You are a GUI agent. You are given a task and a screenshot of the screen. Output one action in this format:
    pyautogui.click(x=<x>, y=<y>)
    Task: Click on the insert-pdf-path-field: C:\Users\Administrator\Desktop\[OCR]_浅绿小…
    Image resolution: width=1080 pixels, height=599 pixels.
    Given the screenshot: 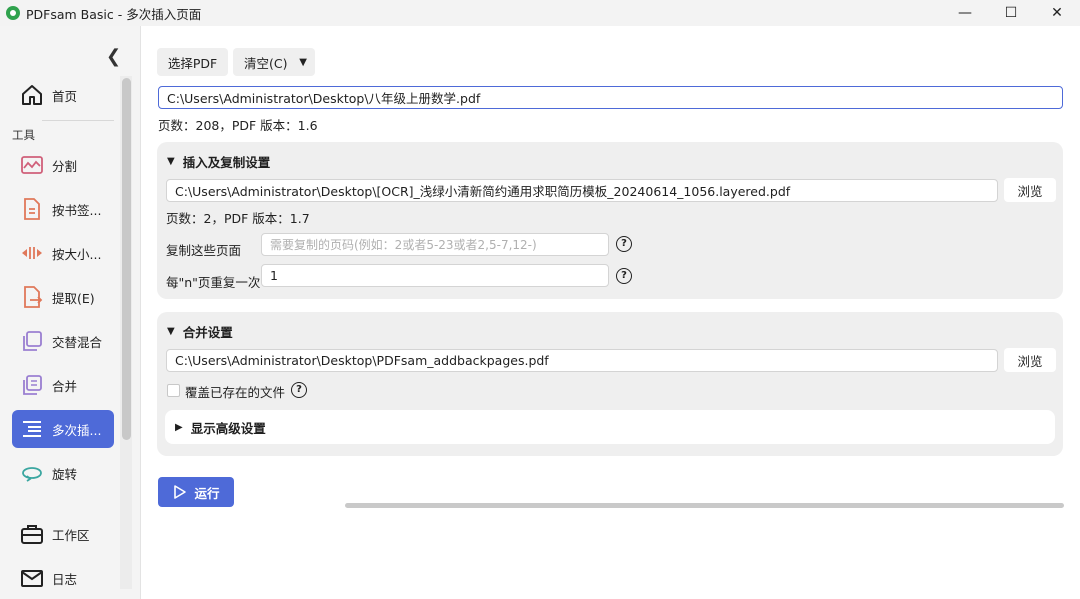 What is the action you would take?
    pyautogui.click(x=582, y=190)
    